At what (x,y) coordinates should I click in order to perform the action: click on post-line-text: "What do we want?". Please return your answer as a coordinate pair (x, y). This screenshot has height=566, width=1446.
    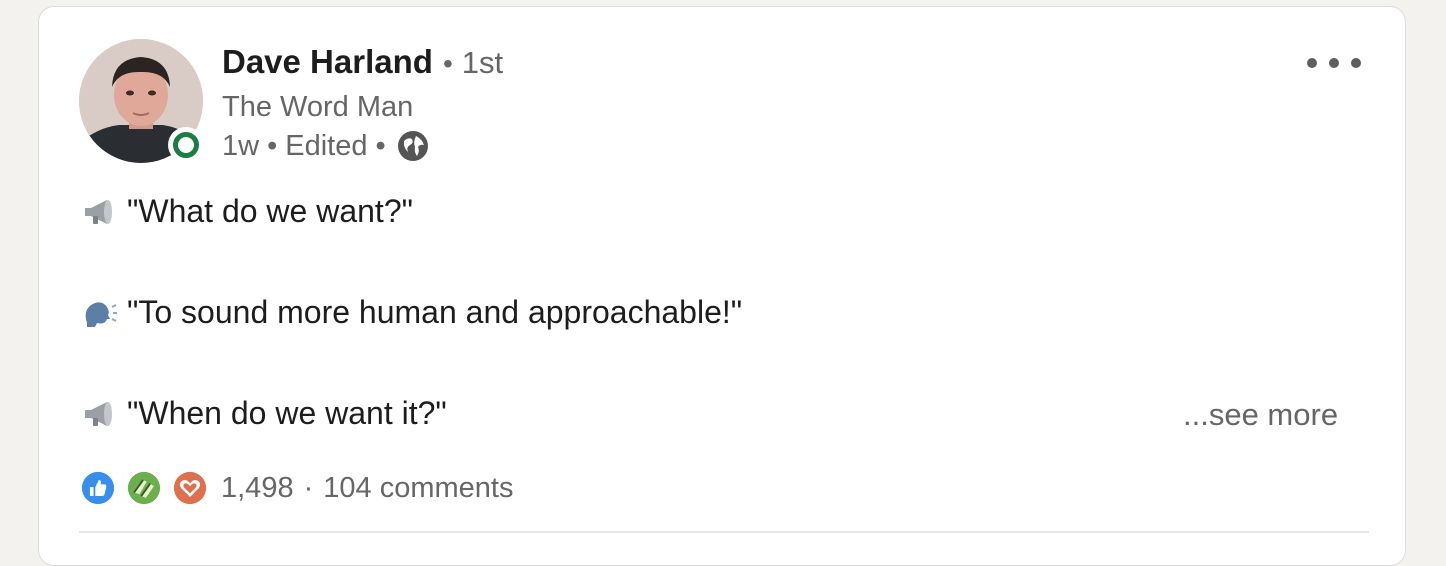
    Looking at the image, I should click on (270, 211).